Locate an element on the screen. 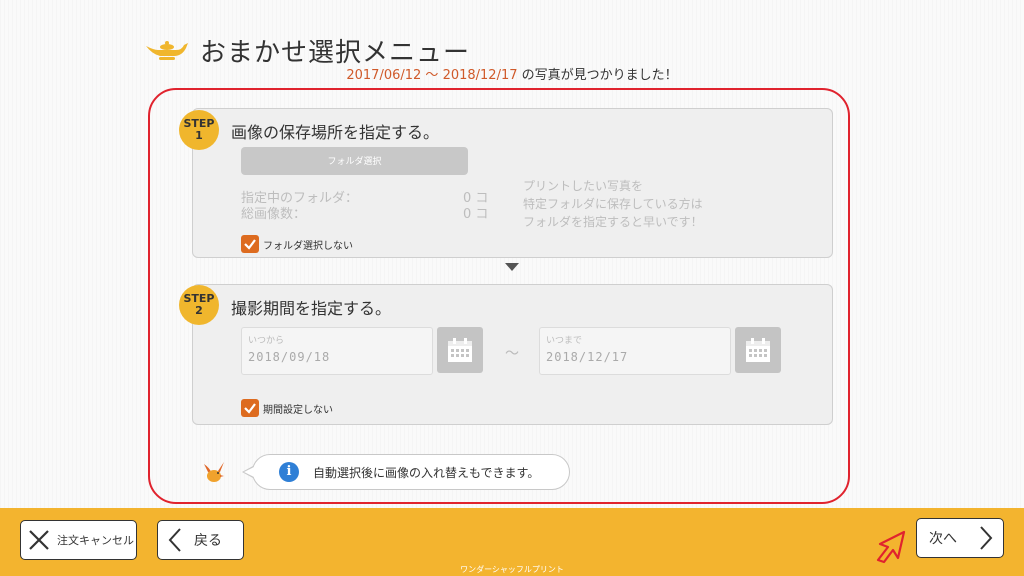 The image size is (1024, 576). folder-hint-line1: プリントしたい写真を is located at coordinates (583, 186).